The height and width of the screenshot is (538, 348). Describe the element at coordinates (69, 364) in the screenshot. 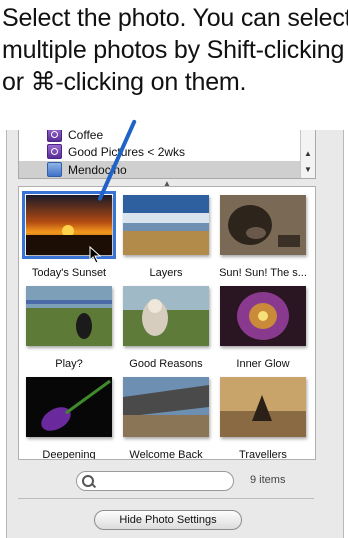

I see `photo-caption: Play?` at that location.